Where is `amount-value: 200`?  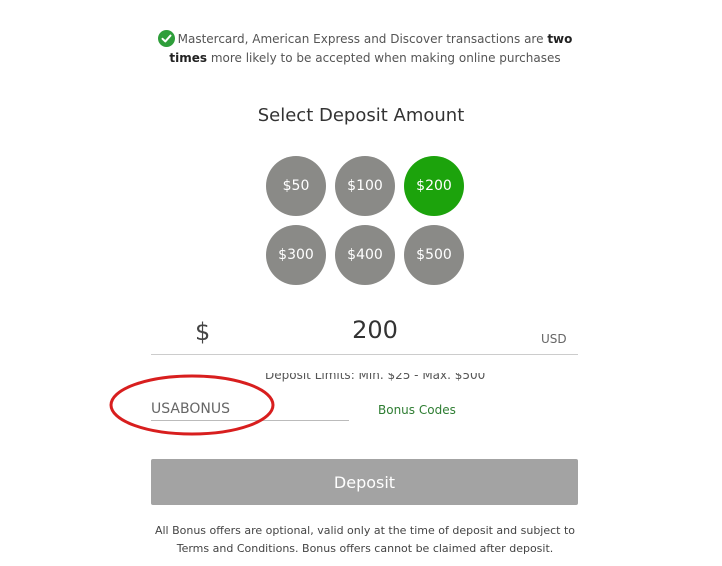 amount-value: 200 is located at coordinates (375, 330).